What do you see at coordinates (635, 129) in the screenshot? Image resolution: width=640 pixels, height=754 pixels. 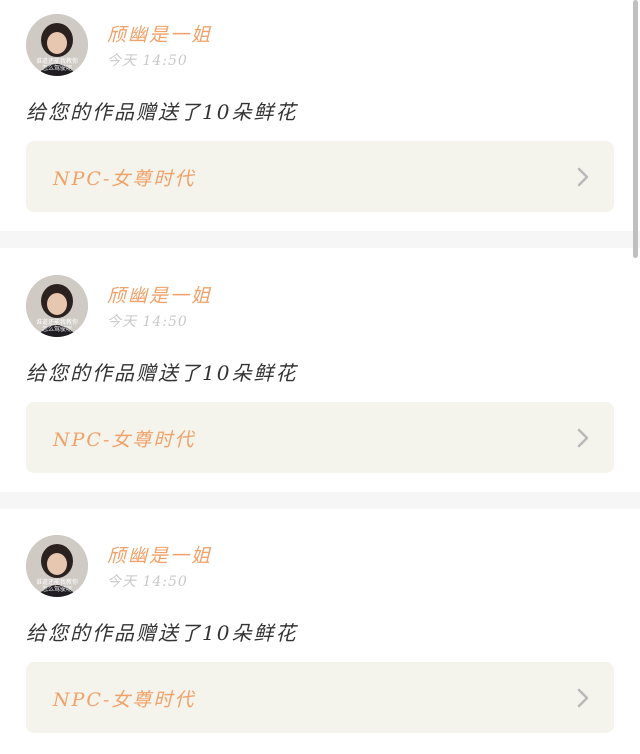 I see `scrollbar` at bounding box center [635, 129].